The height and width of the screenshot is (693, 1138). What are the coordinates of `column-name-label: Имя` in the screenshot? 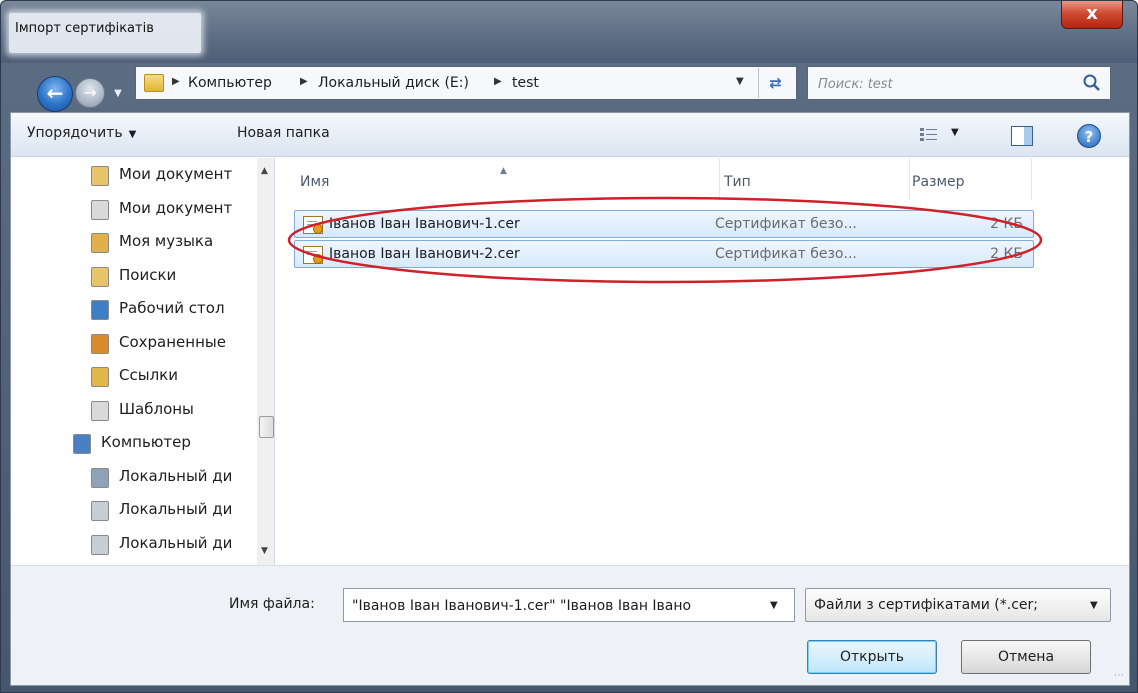 It's located at (315, 182).